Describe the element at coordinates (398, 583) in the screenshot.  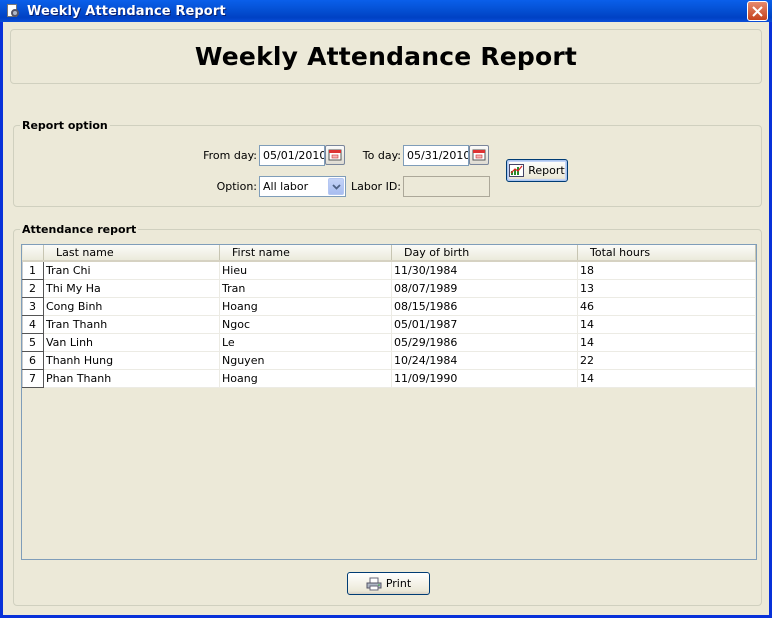
I see `print-button-label: Print` at that location.